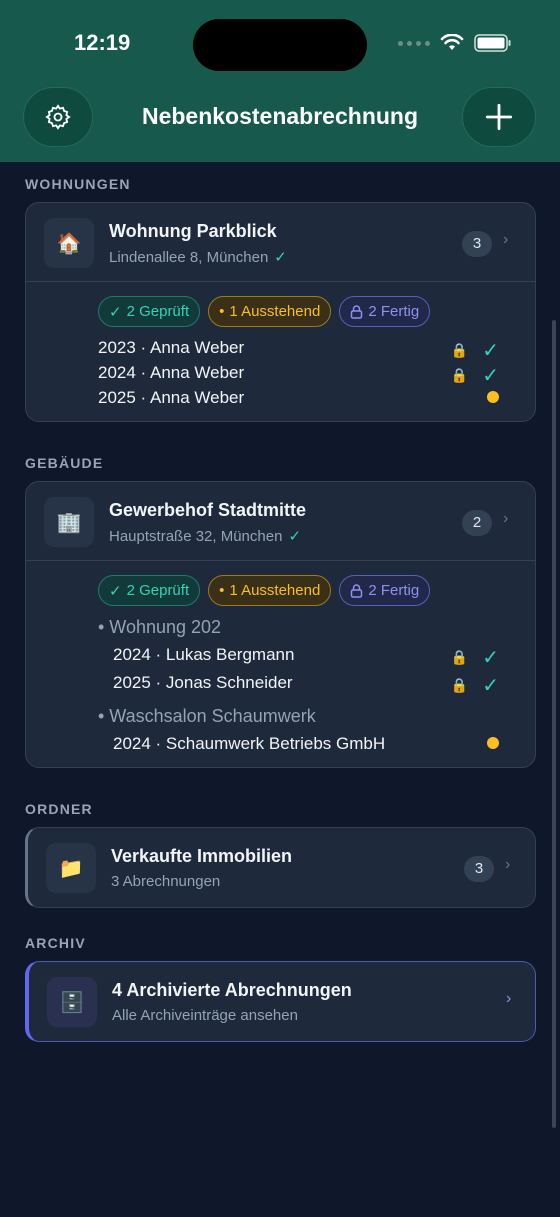 Image resolution: width=560 pixels, height=1217 pixels. I want to click on archive-title: 4 Archivierte Abrechnungen, so click(232, 990).